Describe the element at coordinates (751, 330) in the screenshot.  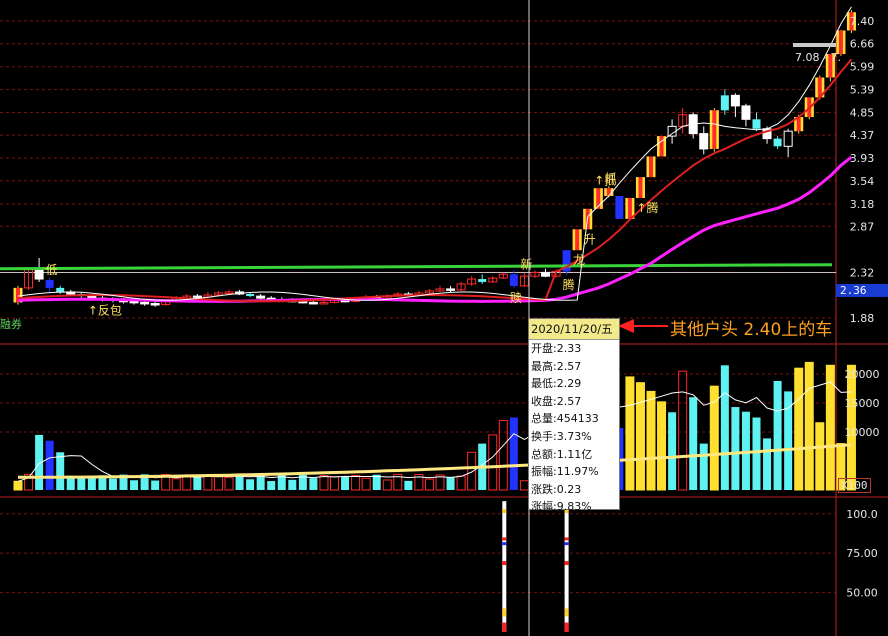
I see `annotation-text: 其他户头 2.40上的车` at that location.